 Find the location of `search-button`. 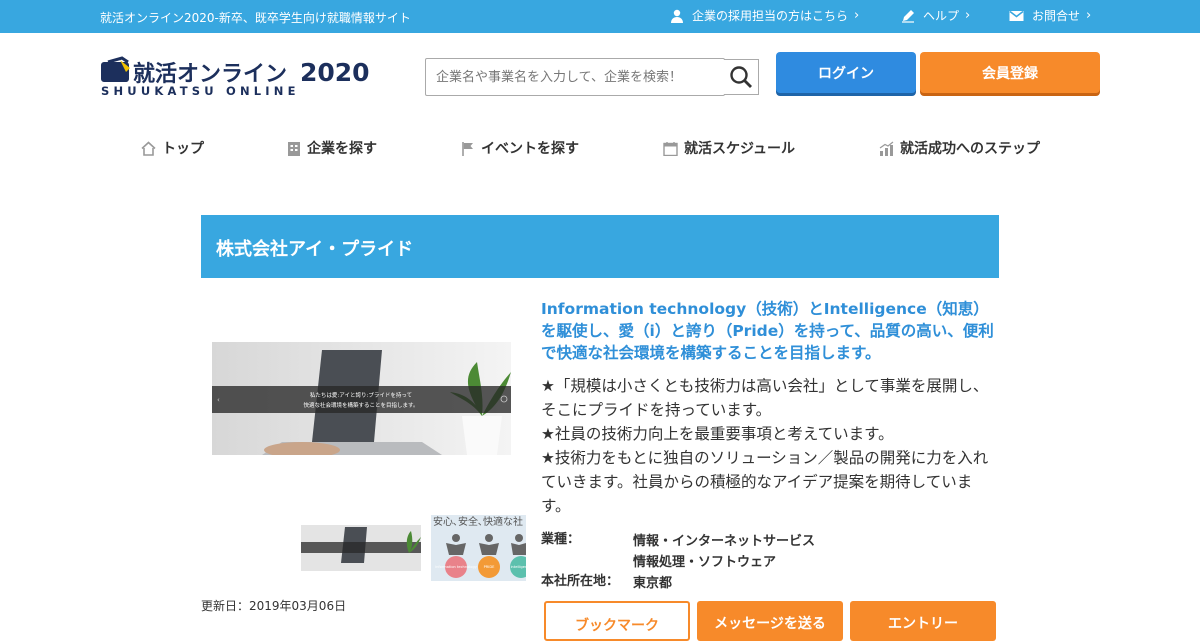

search-button is located at coordinates (741, 77).